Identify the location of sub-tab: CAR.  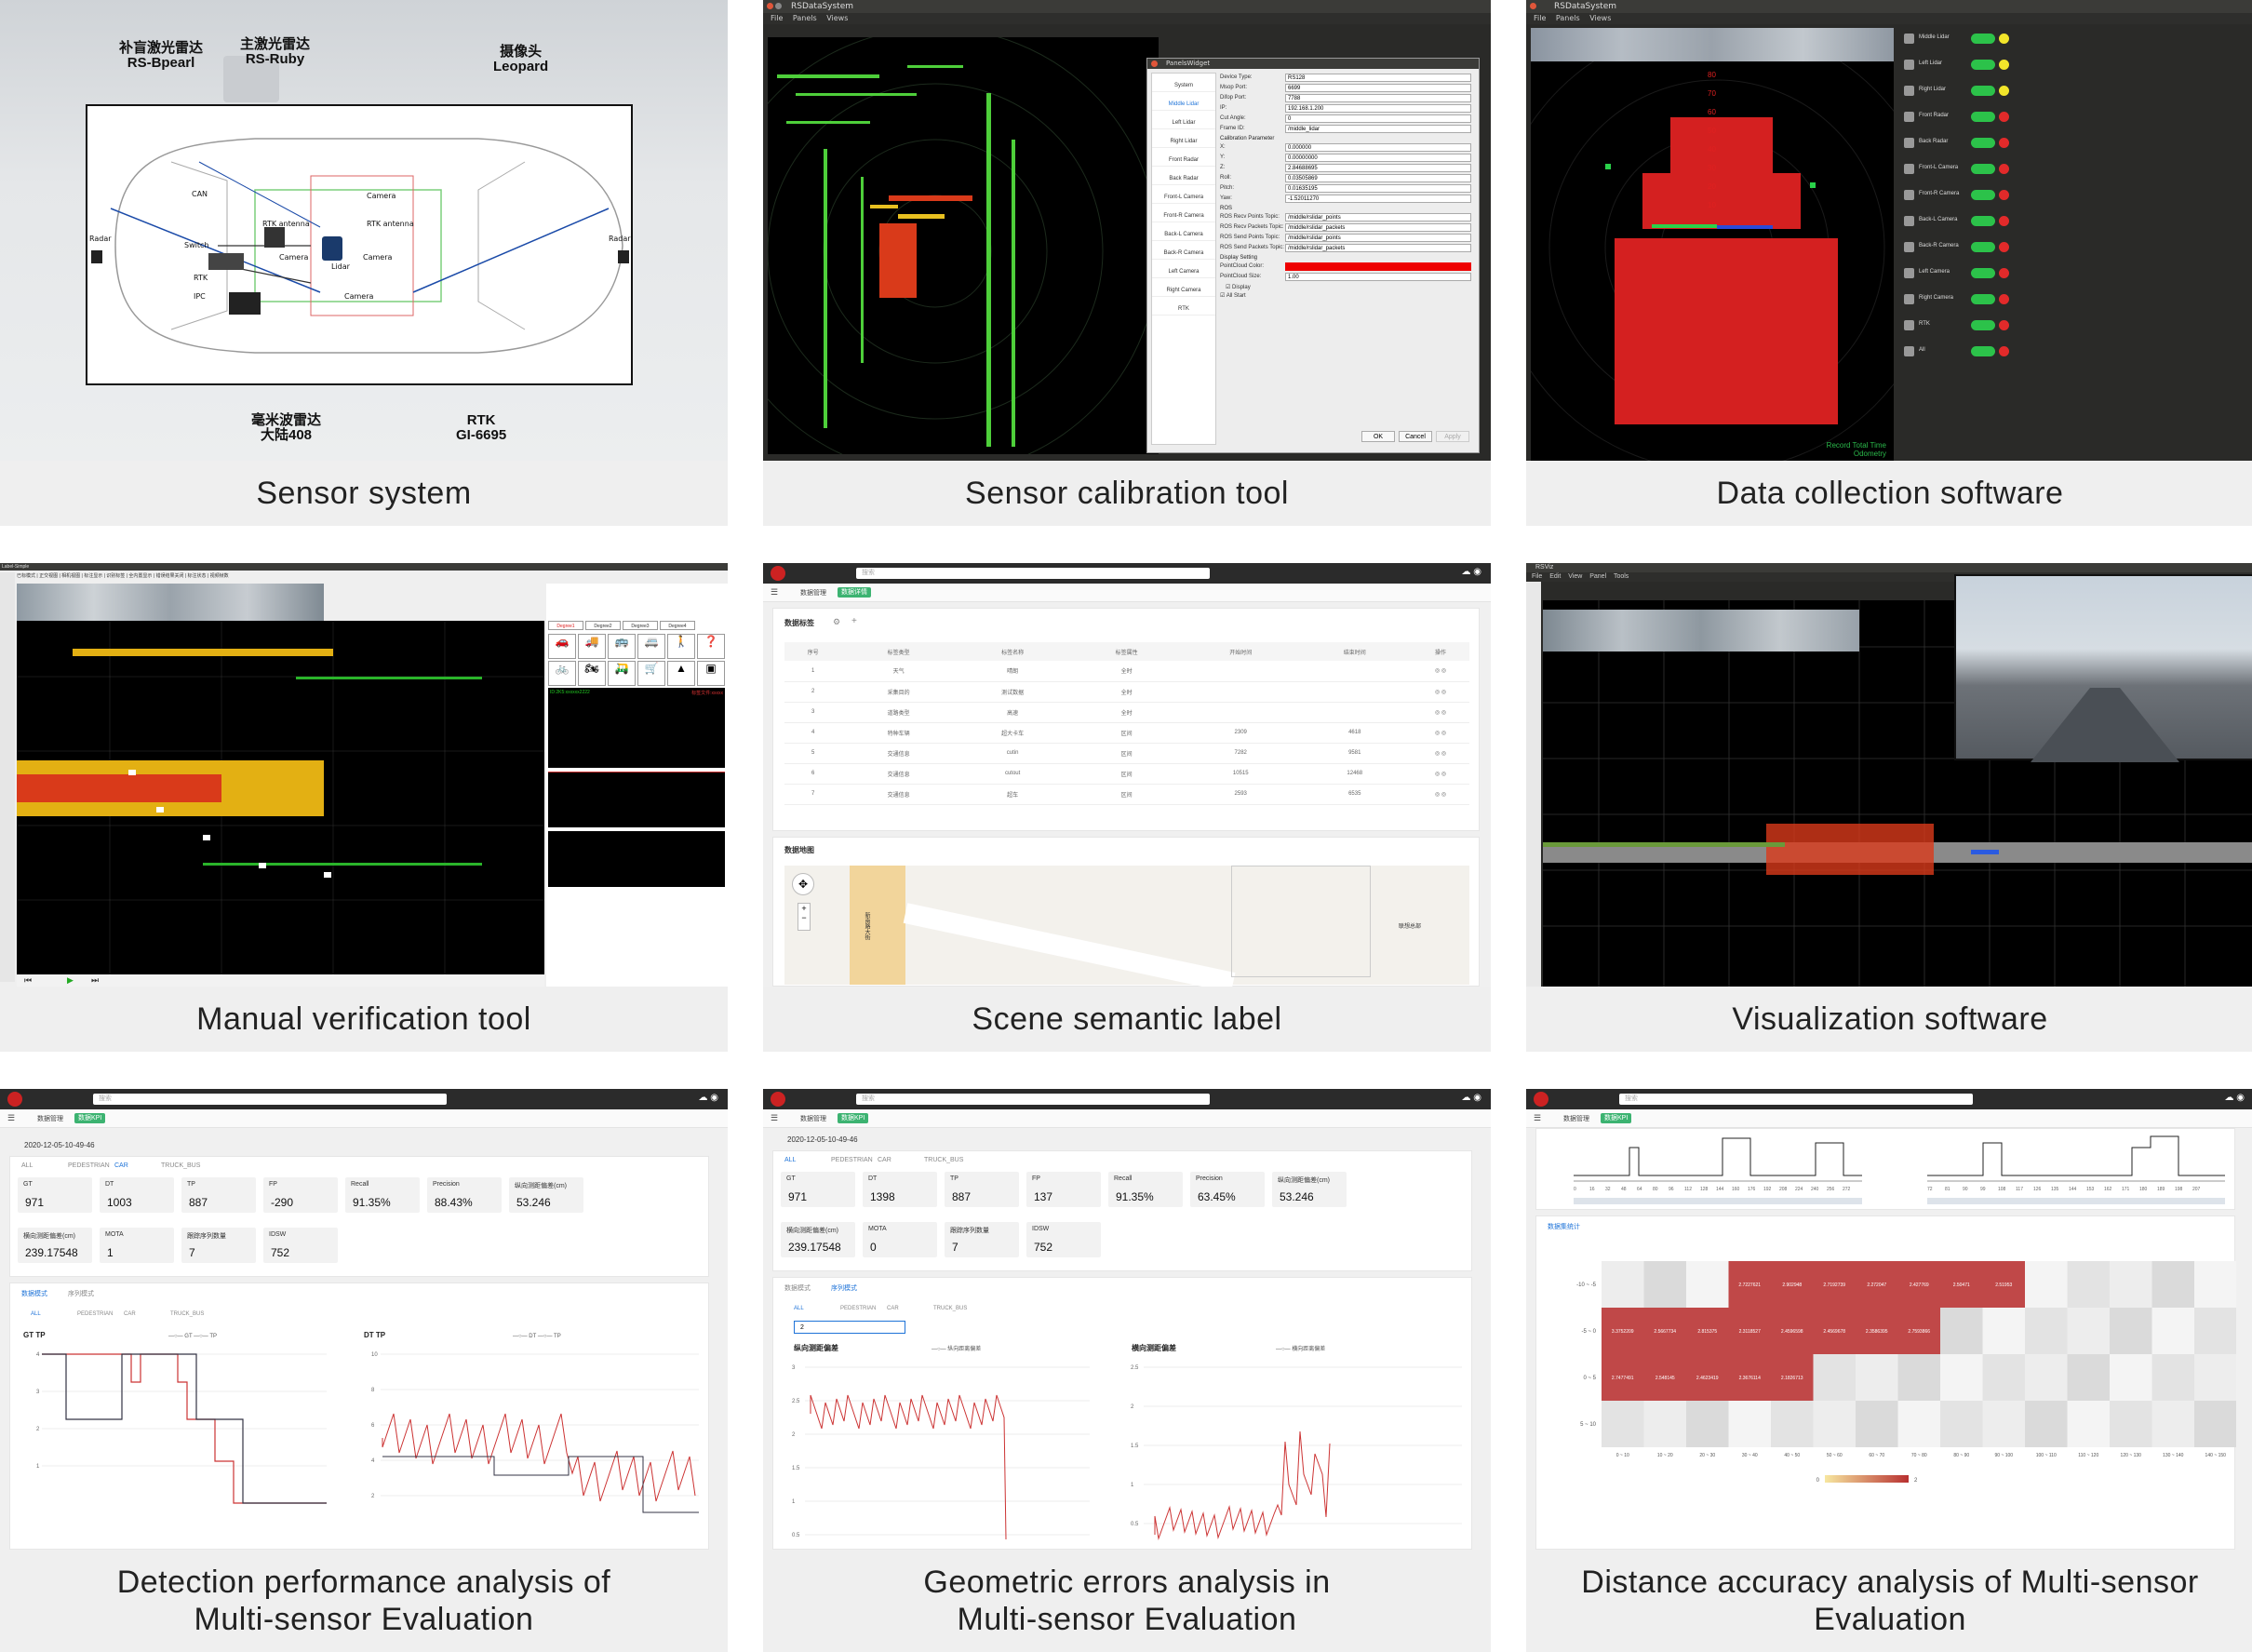
(130, 1314).